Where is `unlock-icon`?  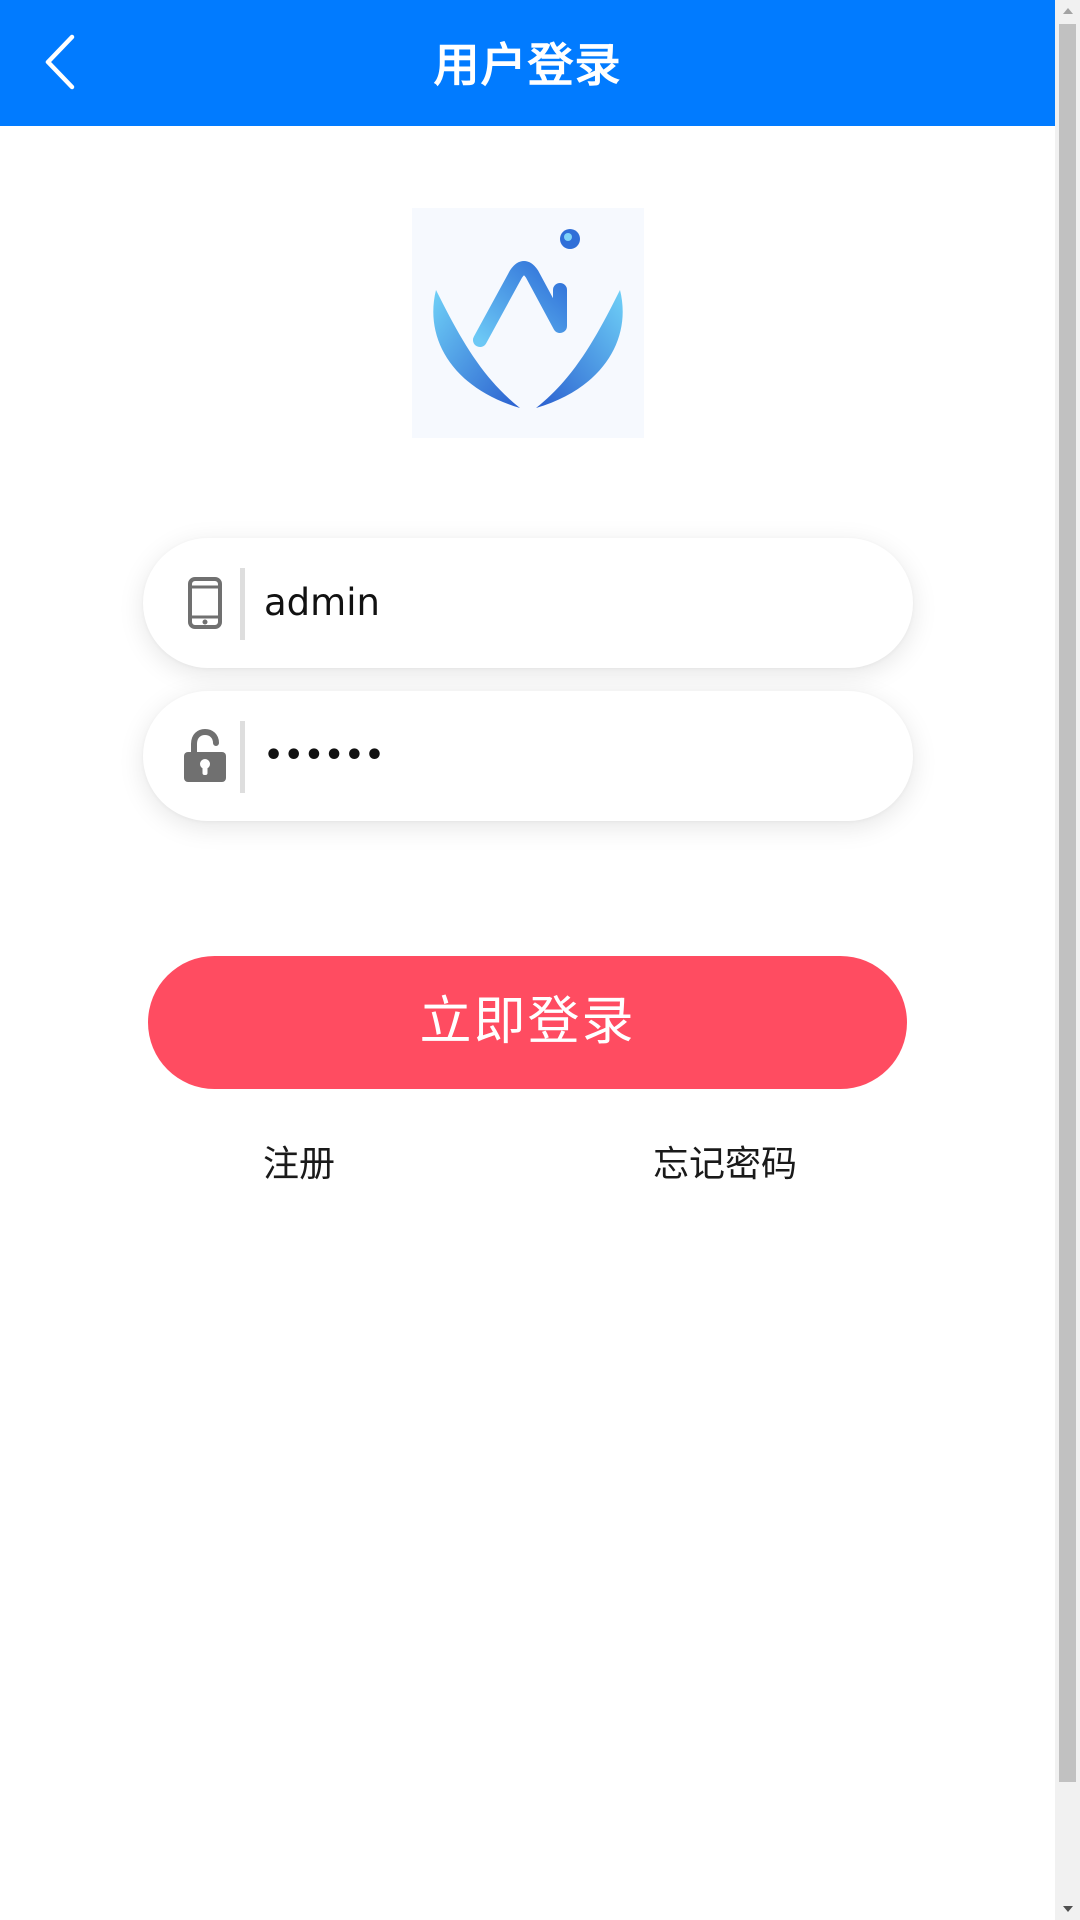
unlock-icon is located at coordinates (205, 756).